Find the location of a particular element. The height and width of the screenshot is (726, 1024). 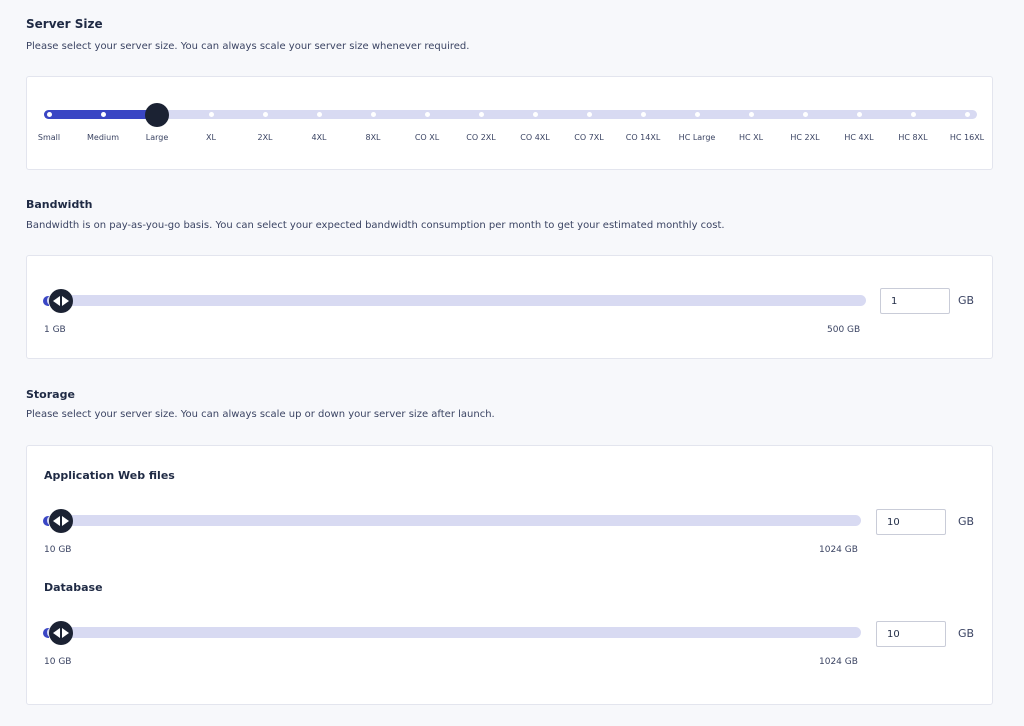

web-files-title: Application Web files is located at coordinates (109, 475).